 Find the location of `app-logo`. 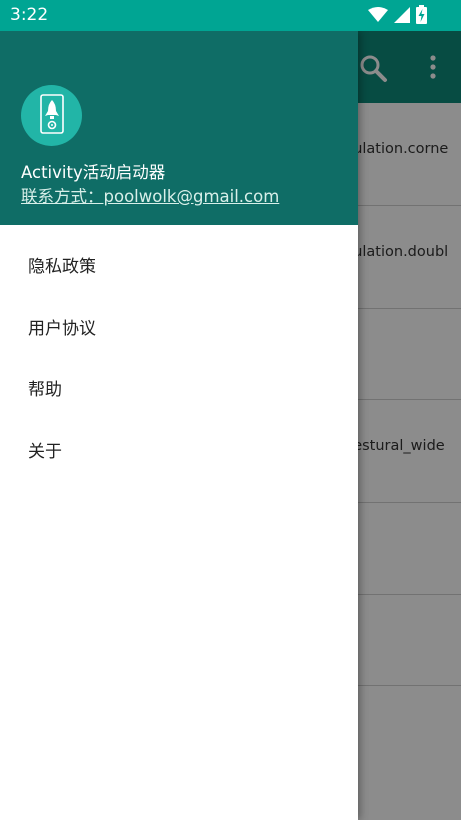

app-logo is located at coordinates (51, 115).